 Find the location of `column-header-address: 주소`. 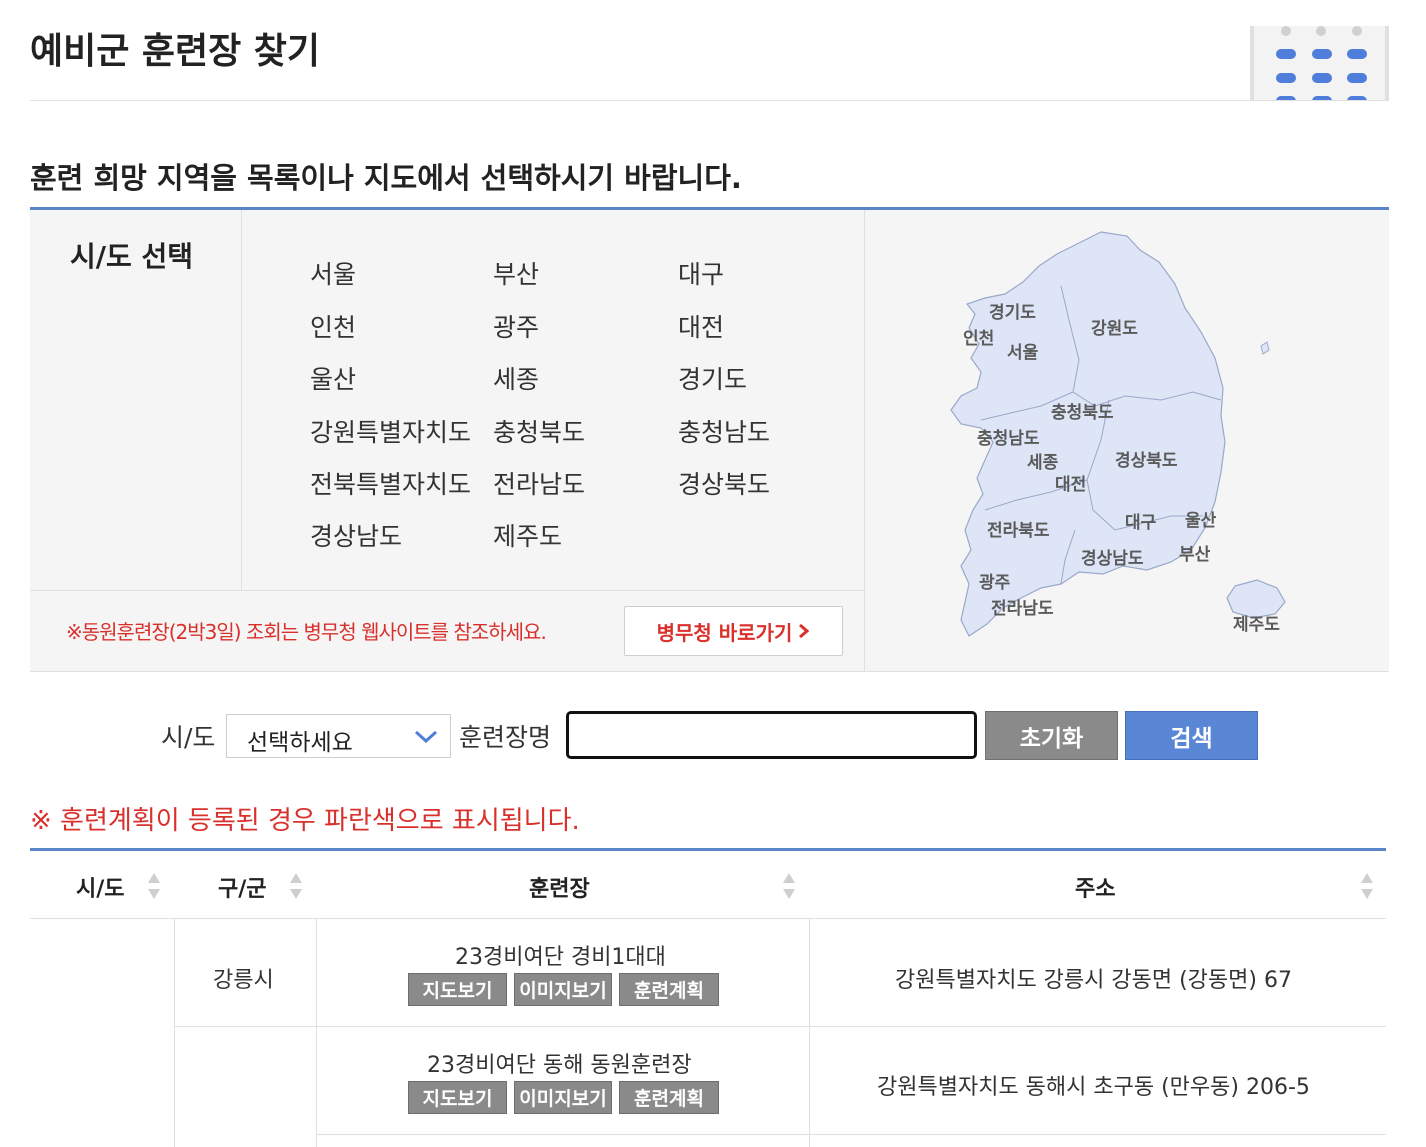

column-header-address: 주소 is located at coordinates (1097, 885).